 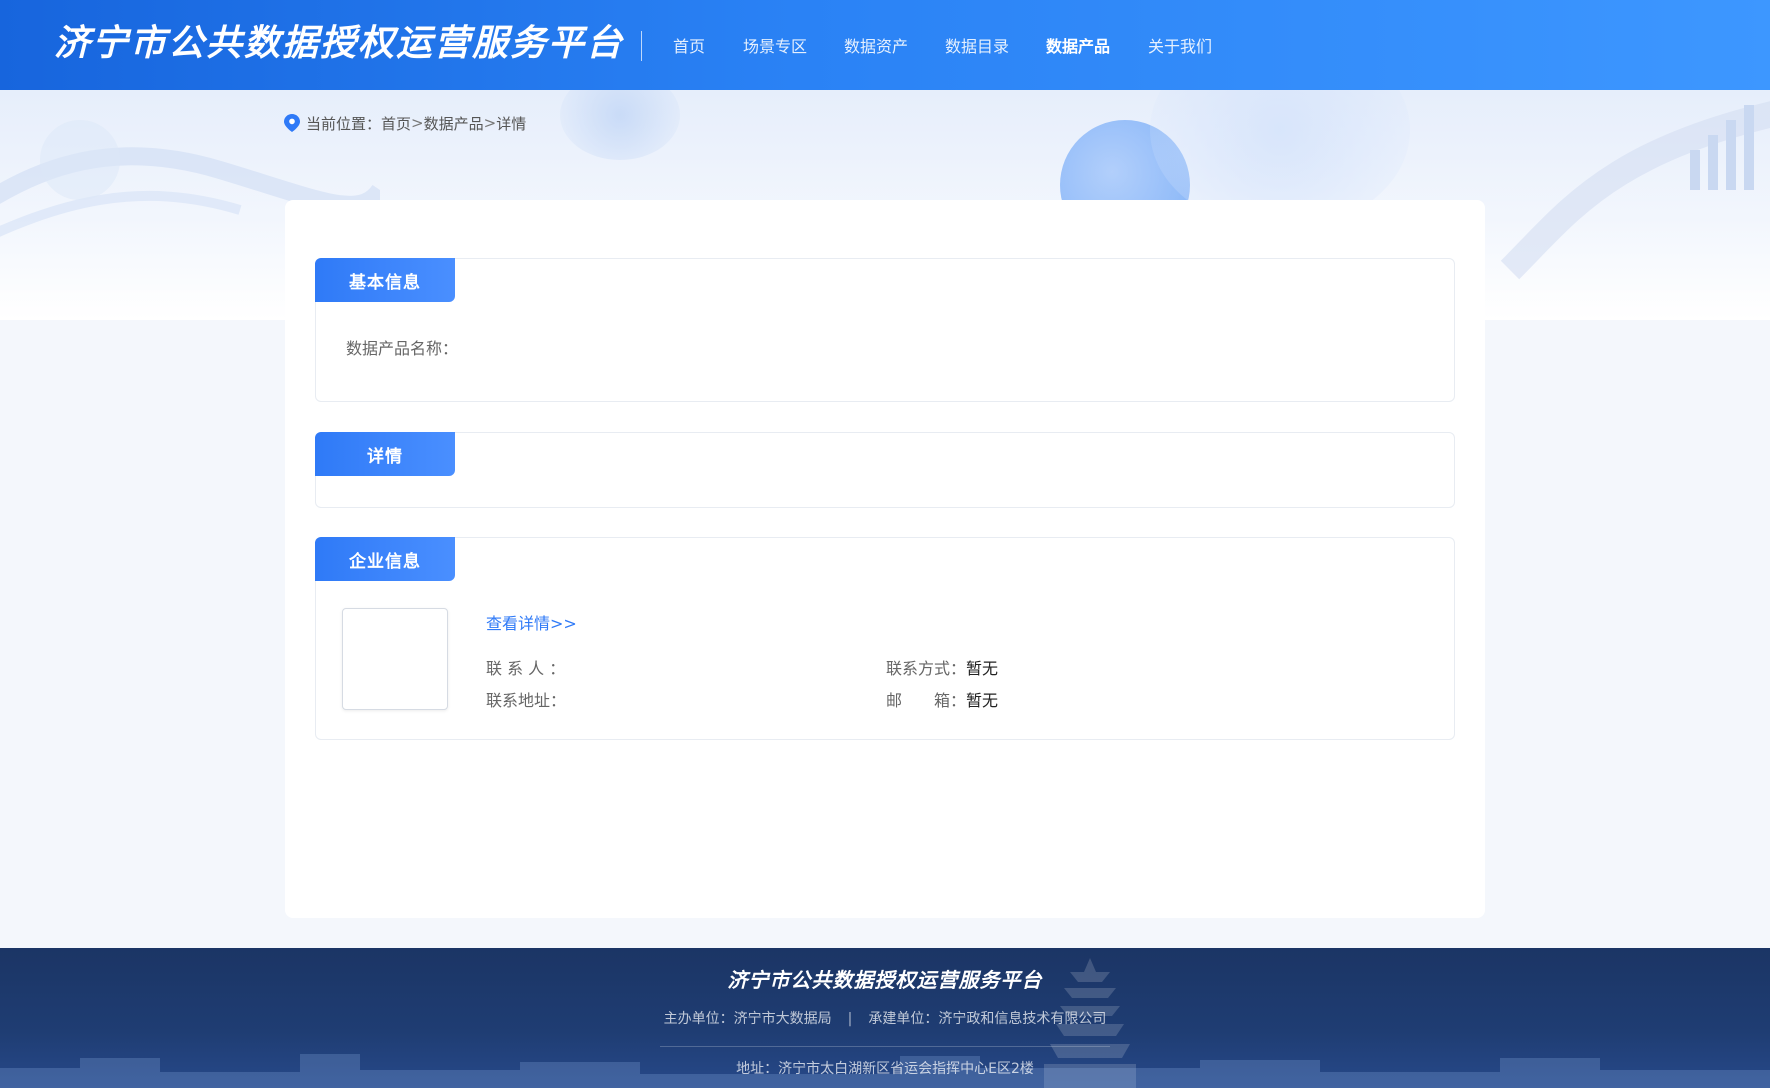 I want to click on banner-chart-decoration, so click(x=1635, y=190).